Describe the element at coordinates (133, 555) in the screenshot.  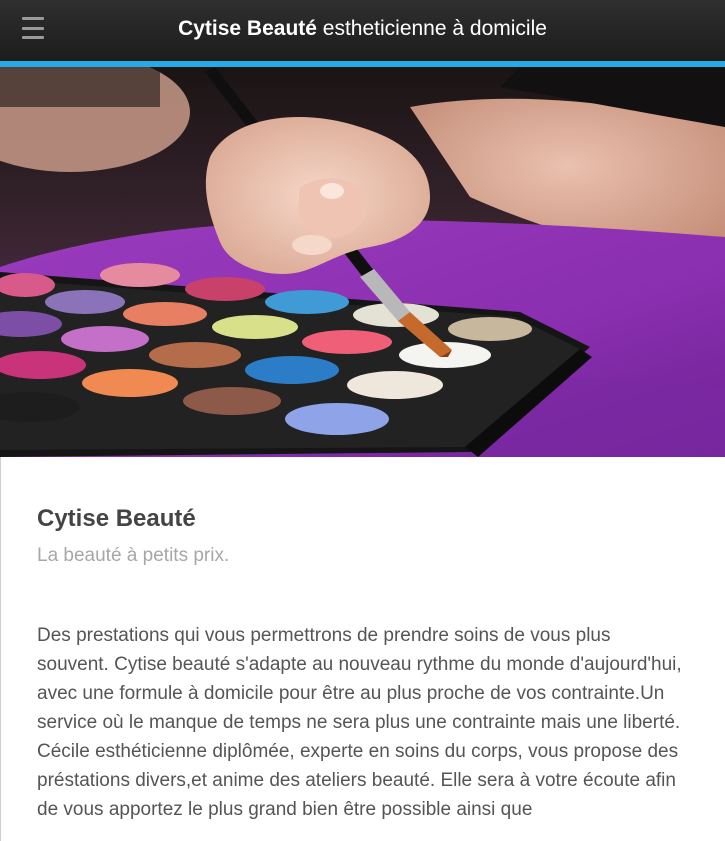
I see `page-tagline: La beauté à petits prix.` at that location.